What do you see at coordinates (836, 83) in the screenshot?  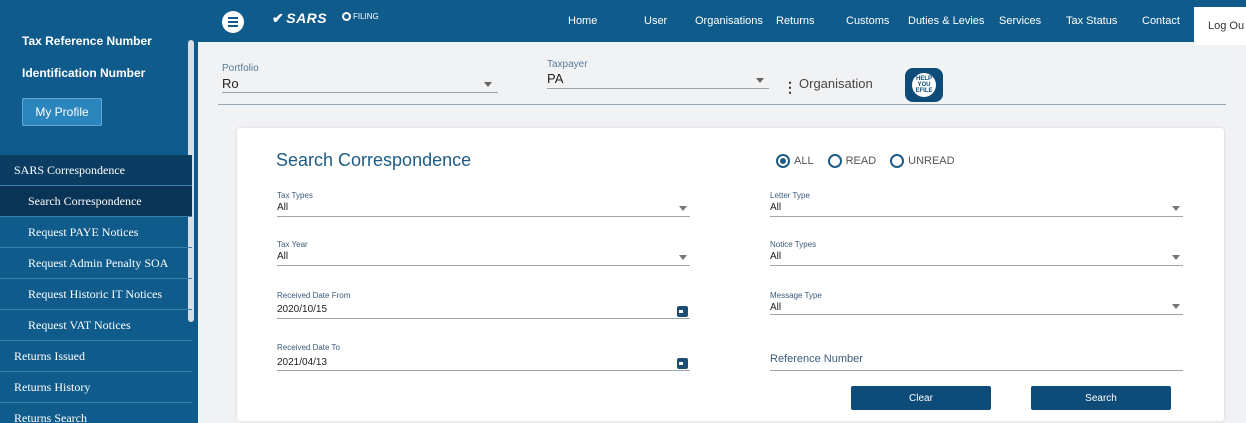 I see `organisation-label: Organisation` at bounding box center [836, 83].